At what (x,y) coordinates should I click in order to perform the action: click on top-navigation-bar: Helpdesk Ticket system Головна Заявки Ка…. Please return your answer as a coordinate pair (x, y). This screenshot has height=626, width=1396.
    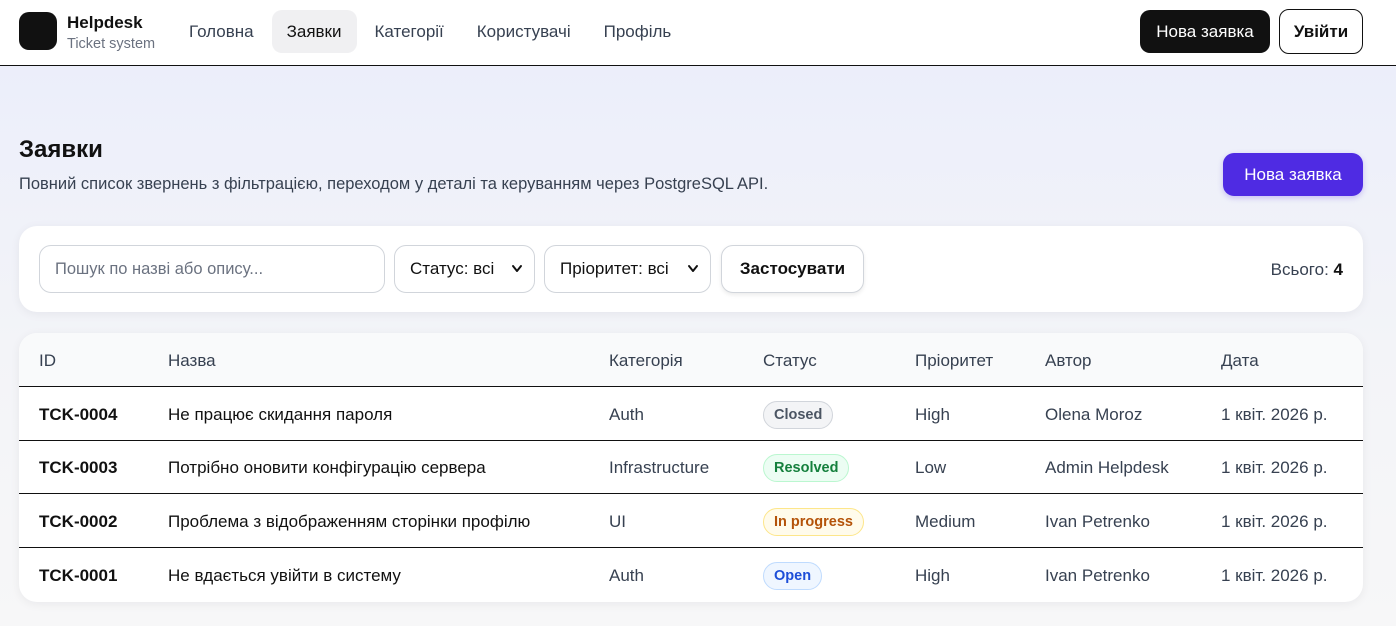
    Looking at the image, I should click on (698, 33).